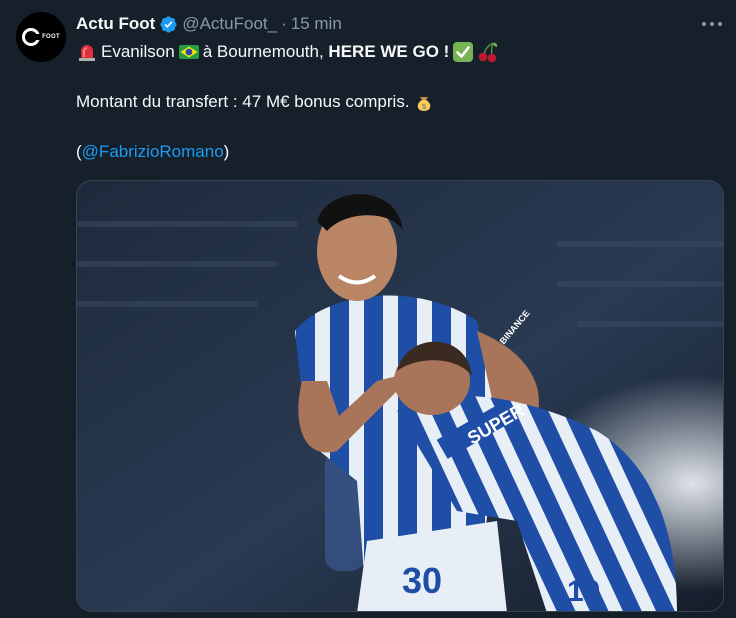  What do you see at coordinates (32, 37) in the screenshot?
I see `logo-mark` at bounding box center [32, 37].